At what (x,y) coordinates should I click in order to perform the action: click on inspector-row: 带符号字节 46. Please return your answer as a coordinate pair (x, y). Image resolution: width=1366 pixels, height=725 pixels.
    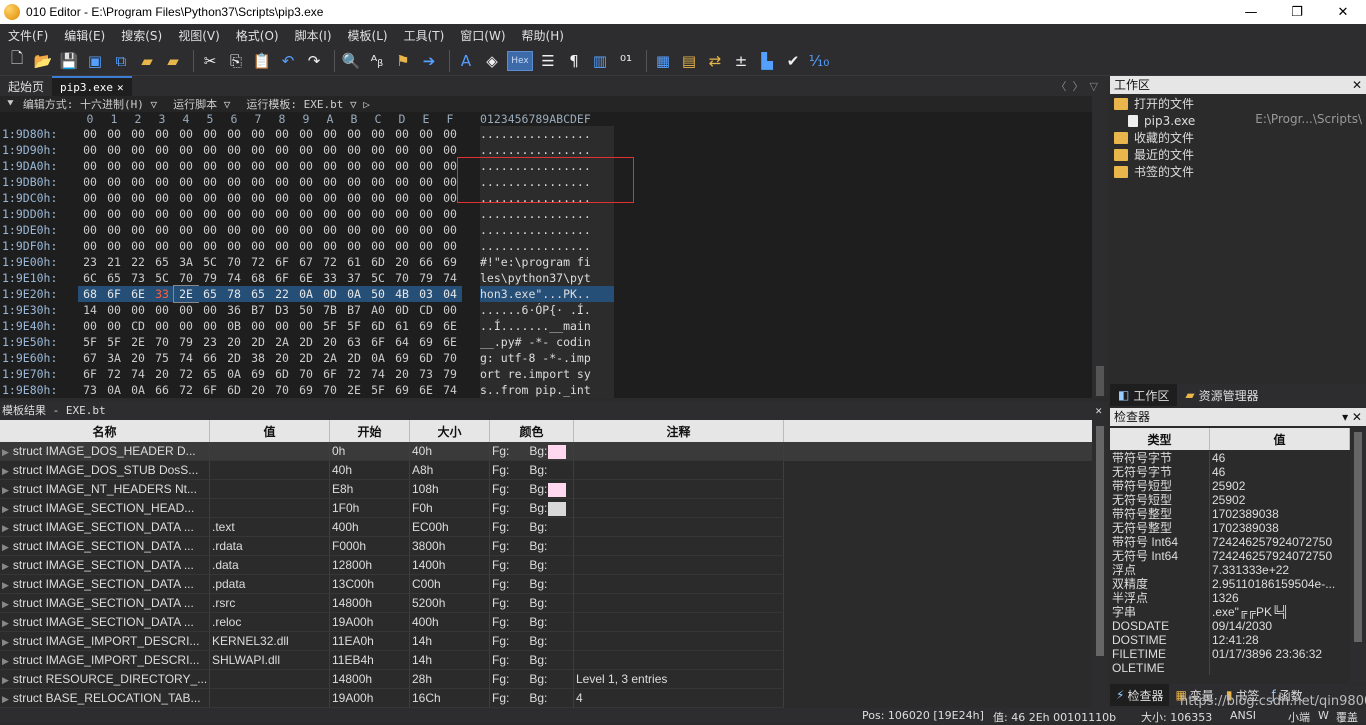
    Looking at the image, I should click on (1230, 458).